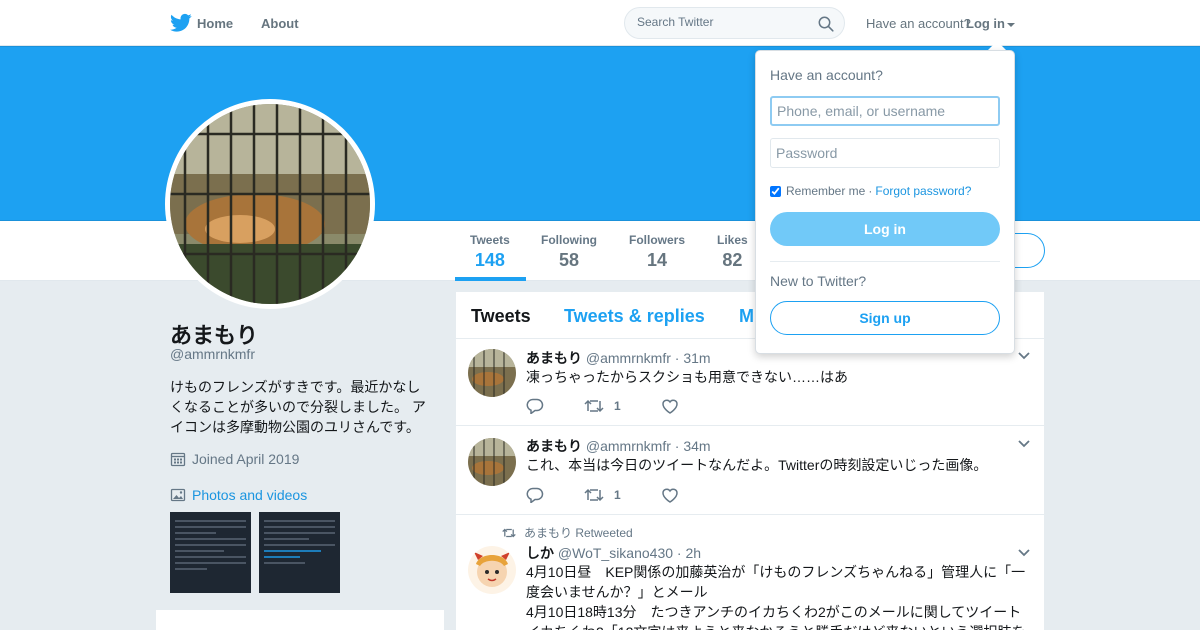 This screenshot has height=630, width=1200. I want to click on stat-following-value: 58, so click(569, 260).